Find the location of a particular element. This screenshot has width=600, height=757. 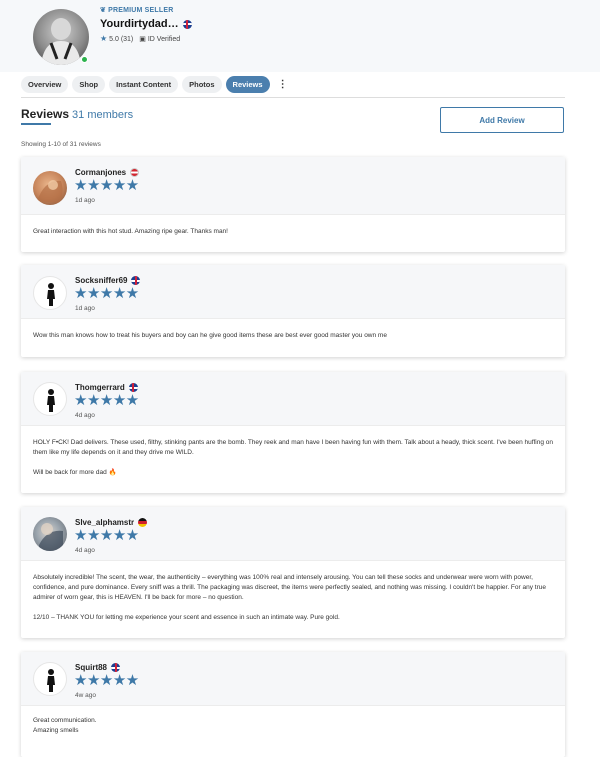

review-header: Cormanjones ★★★★★ 1d ago is located at coordinates (293, 186).